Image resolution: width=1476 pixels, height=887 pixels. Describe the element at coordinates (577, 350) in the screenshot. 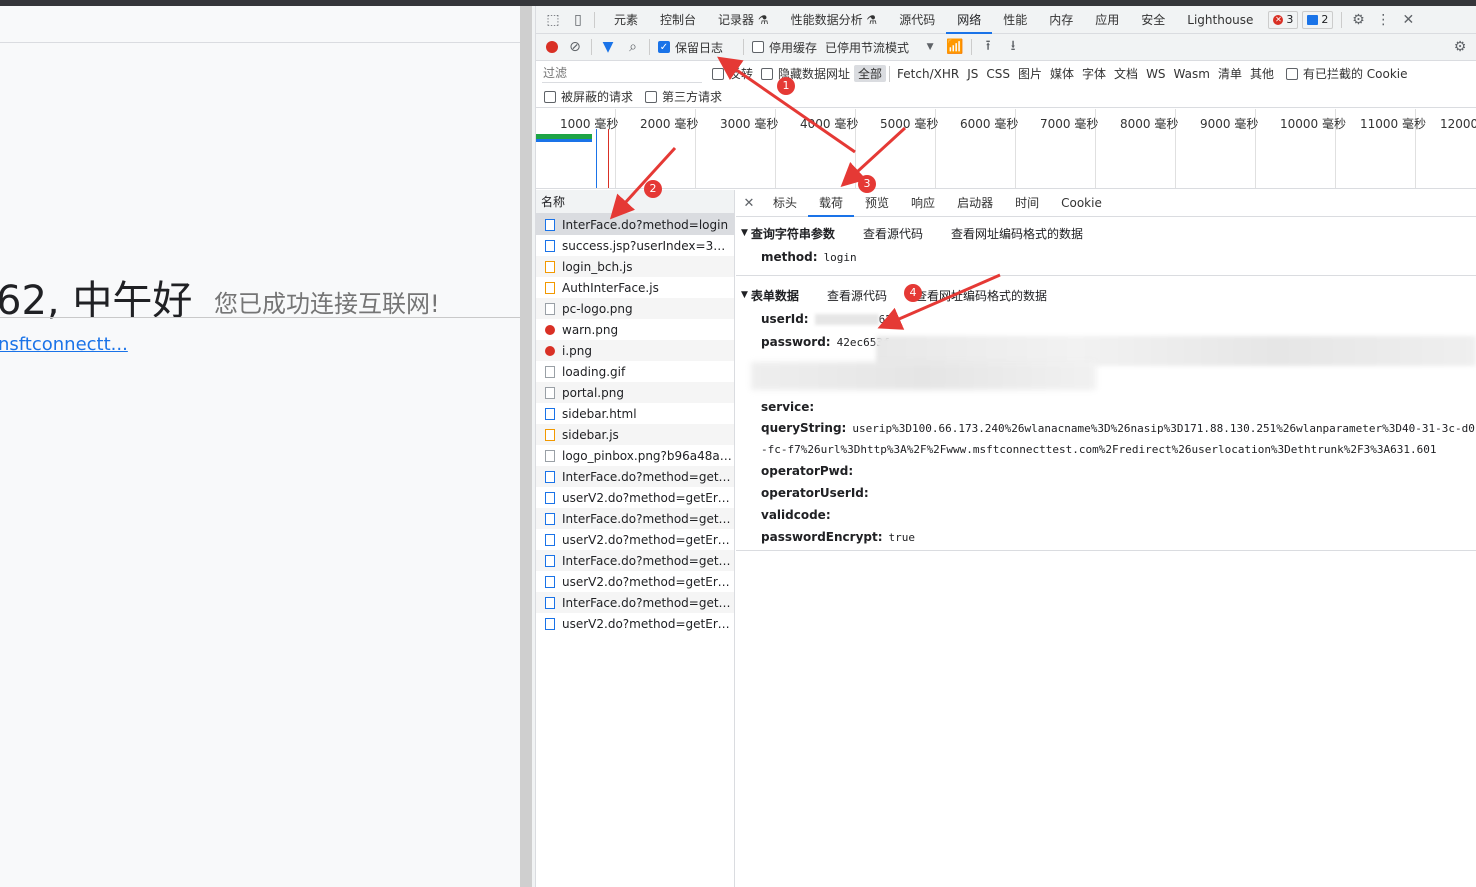

I see `request-name: i.png` at that location.